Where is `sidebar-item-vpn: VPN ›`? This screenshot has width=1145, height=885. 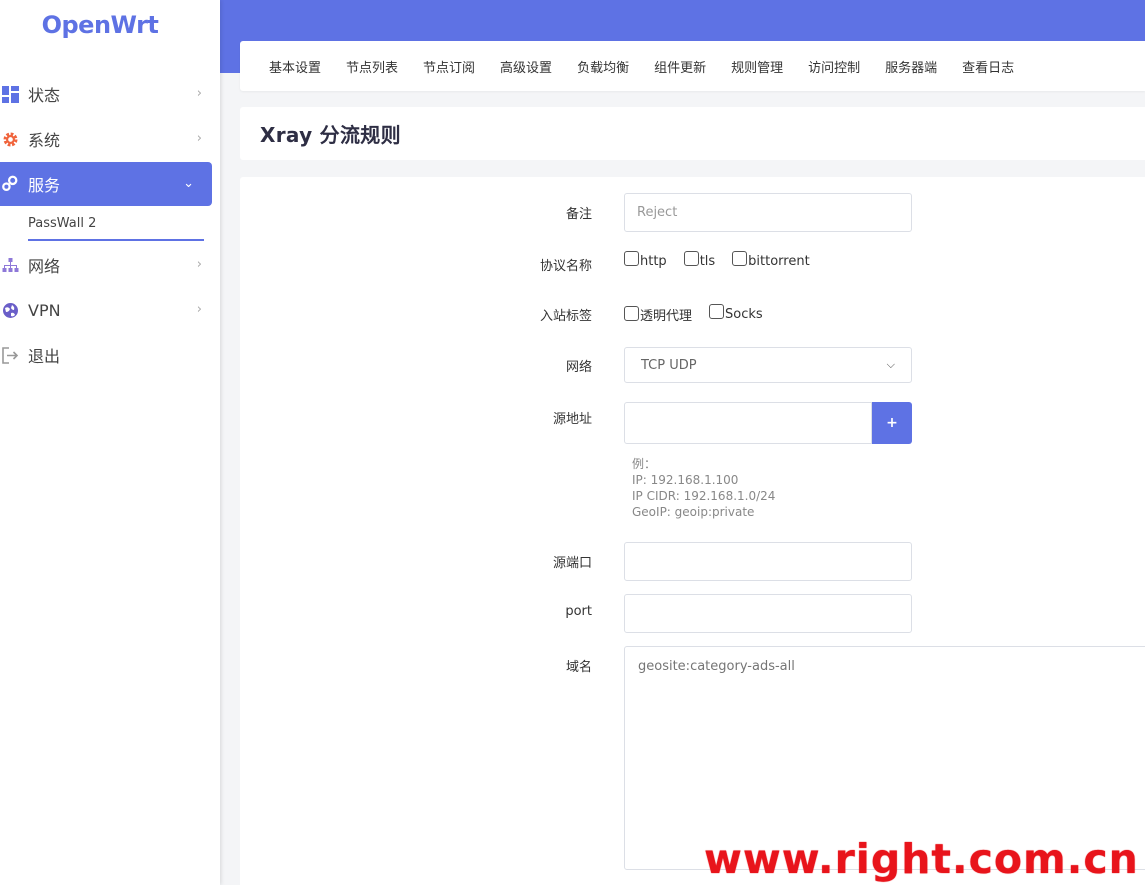
sidebar-item-vpn: VPN › is located at coordinates (110, 310).